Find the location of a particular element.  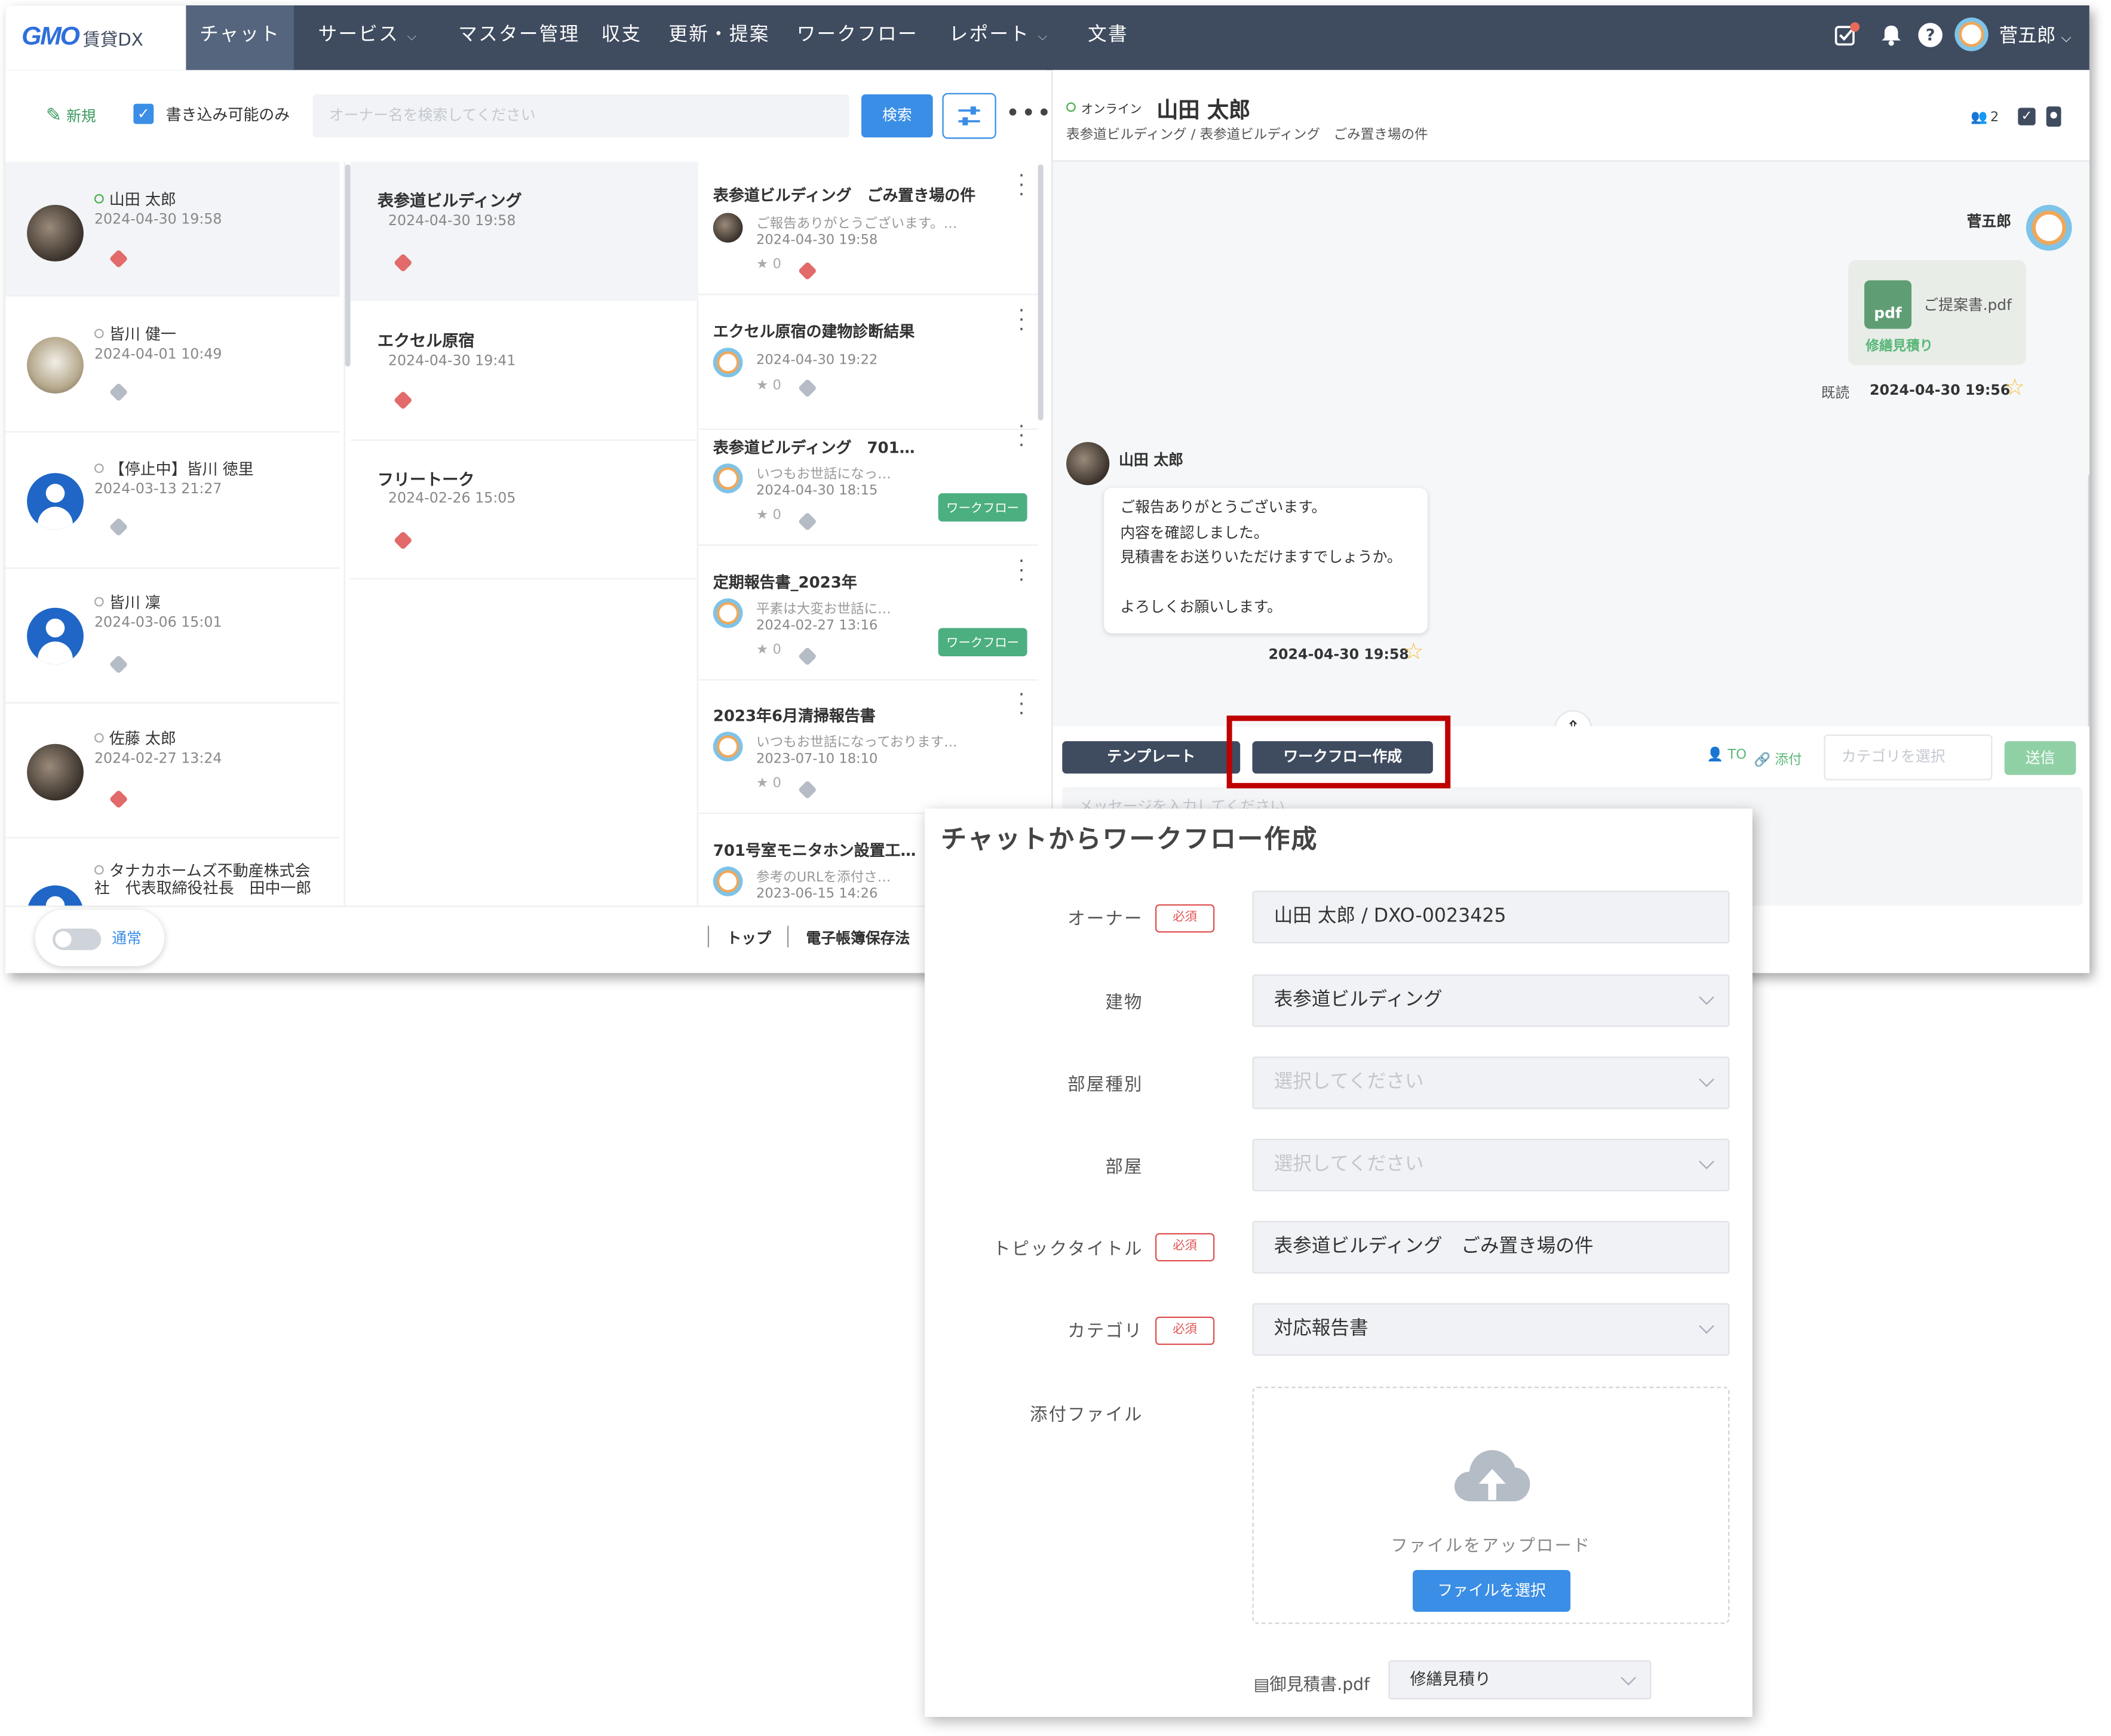

nav-item-report: レポート ⌵ is located at coordinates (999, 37).